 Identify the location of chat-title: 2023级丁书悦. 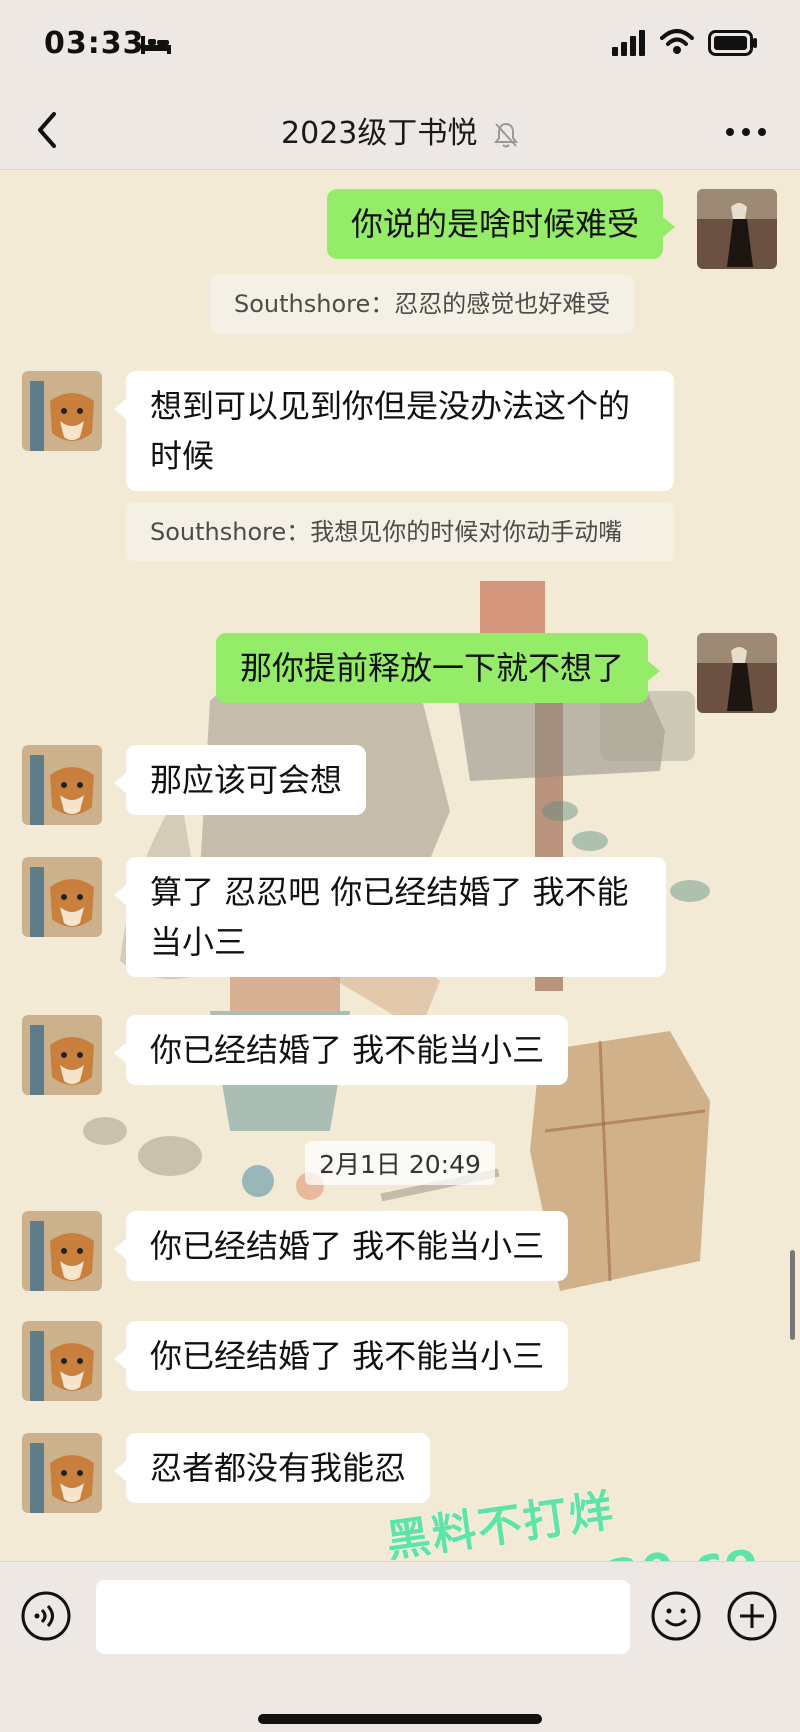
(400, 130).